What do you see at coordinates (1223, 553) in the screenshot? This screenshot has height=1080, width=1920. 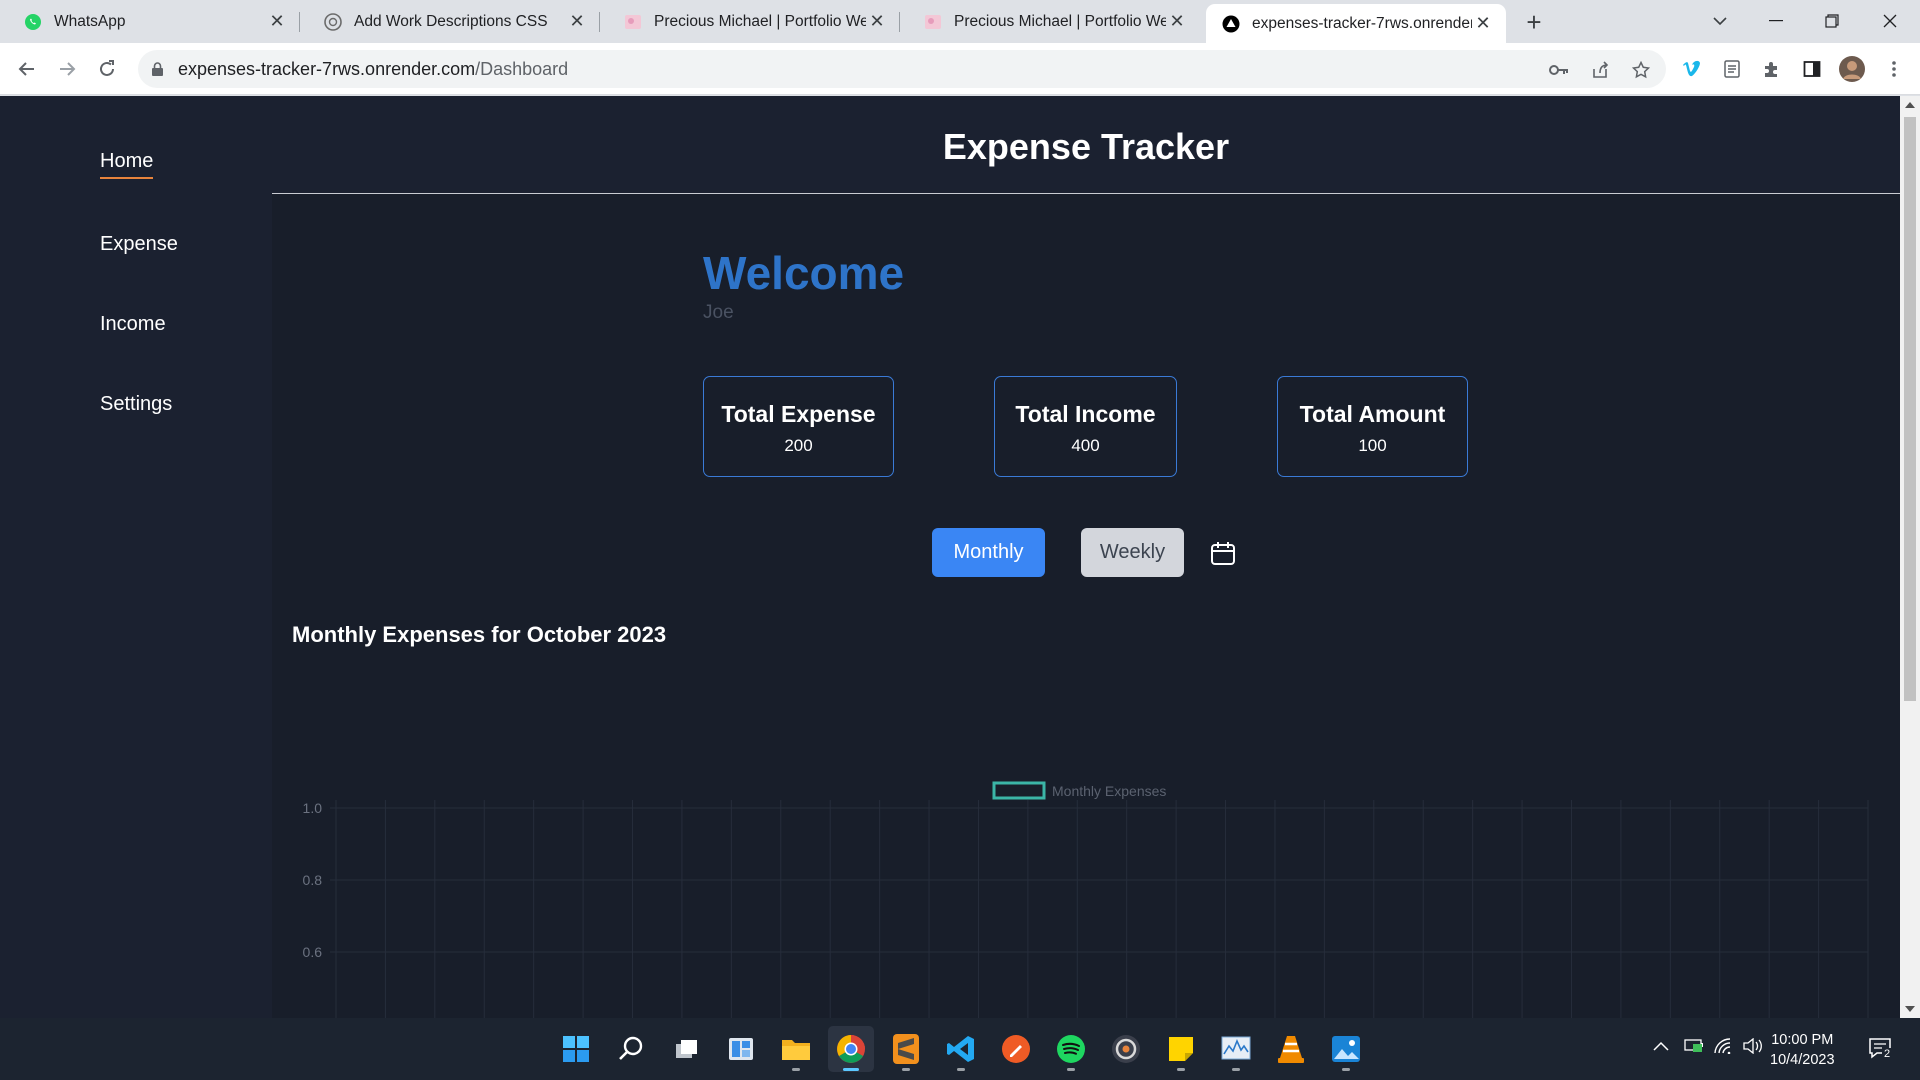 I see `calendar-icon` at bounding box center [1223, 553].